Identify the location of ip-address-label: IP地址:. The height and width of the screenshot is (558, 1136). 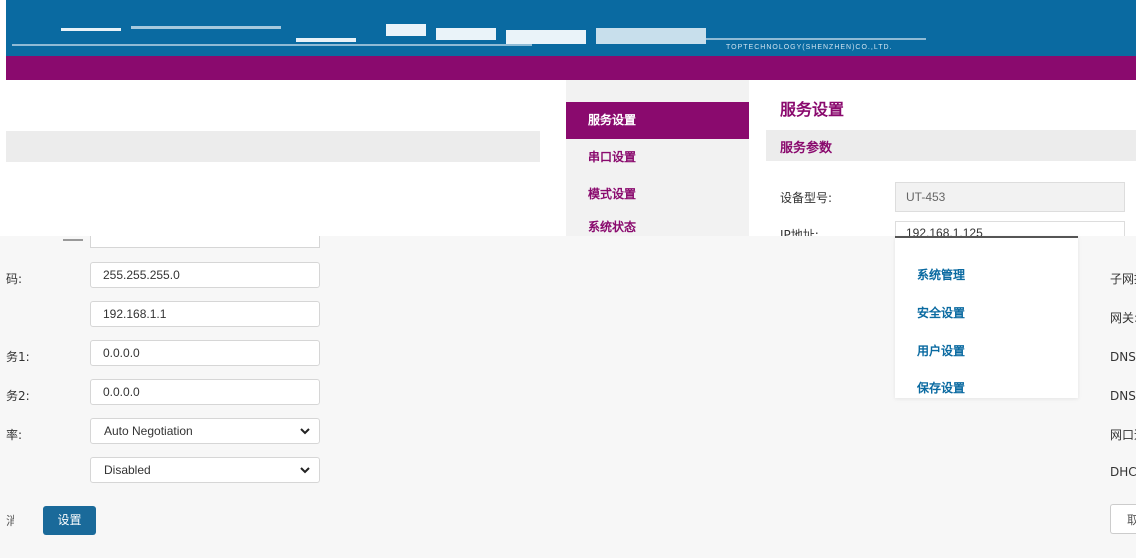
(799, 232).